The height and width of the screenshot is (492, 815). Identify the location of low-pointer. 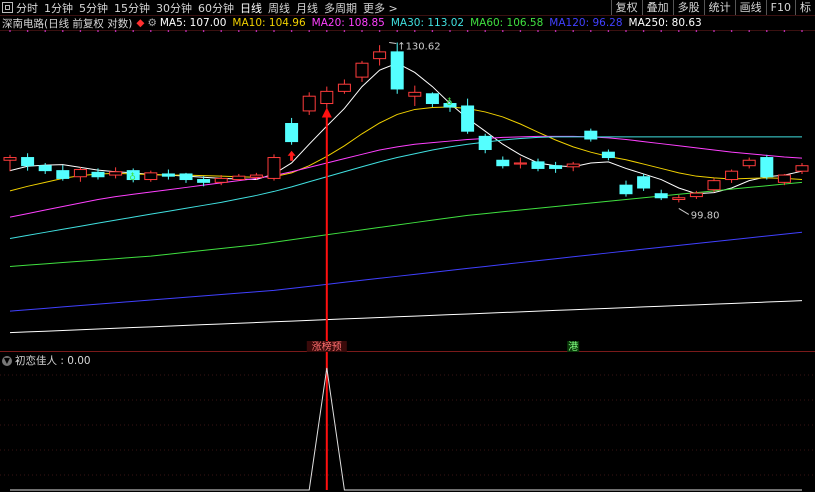
(684, 211).